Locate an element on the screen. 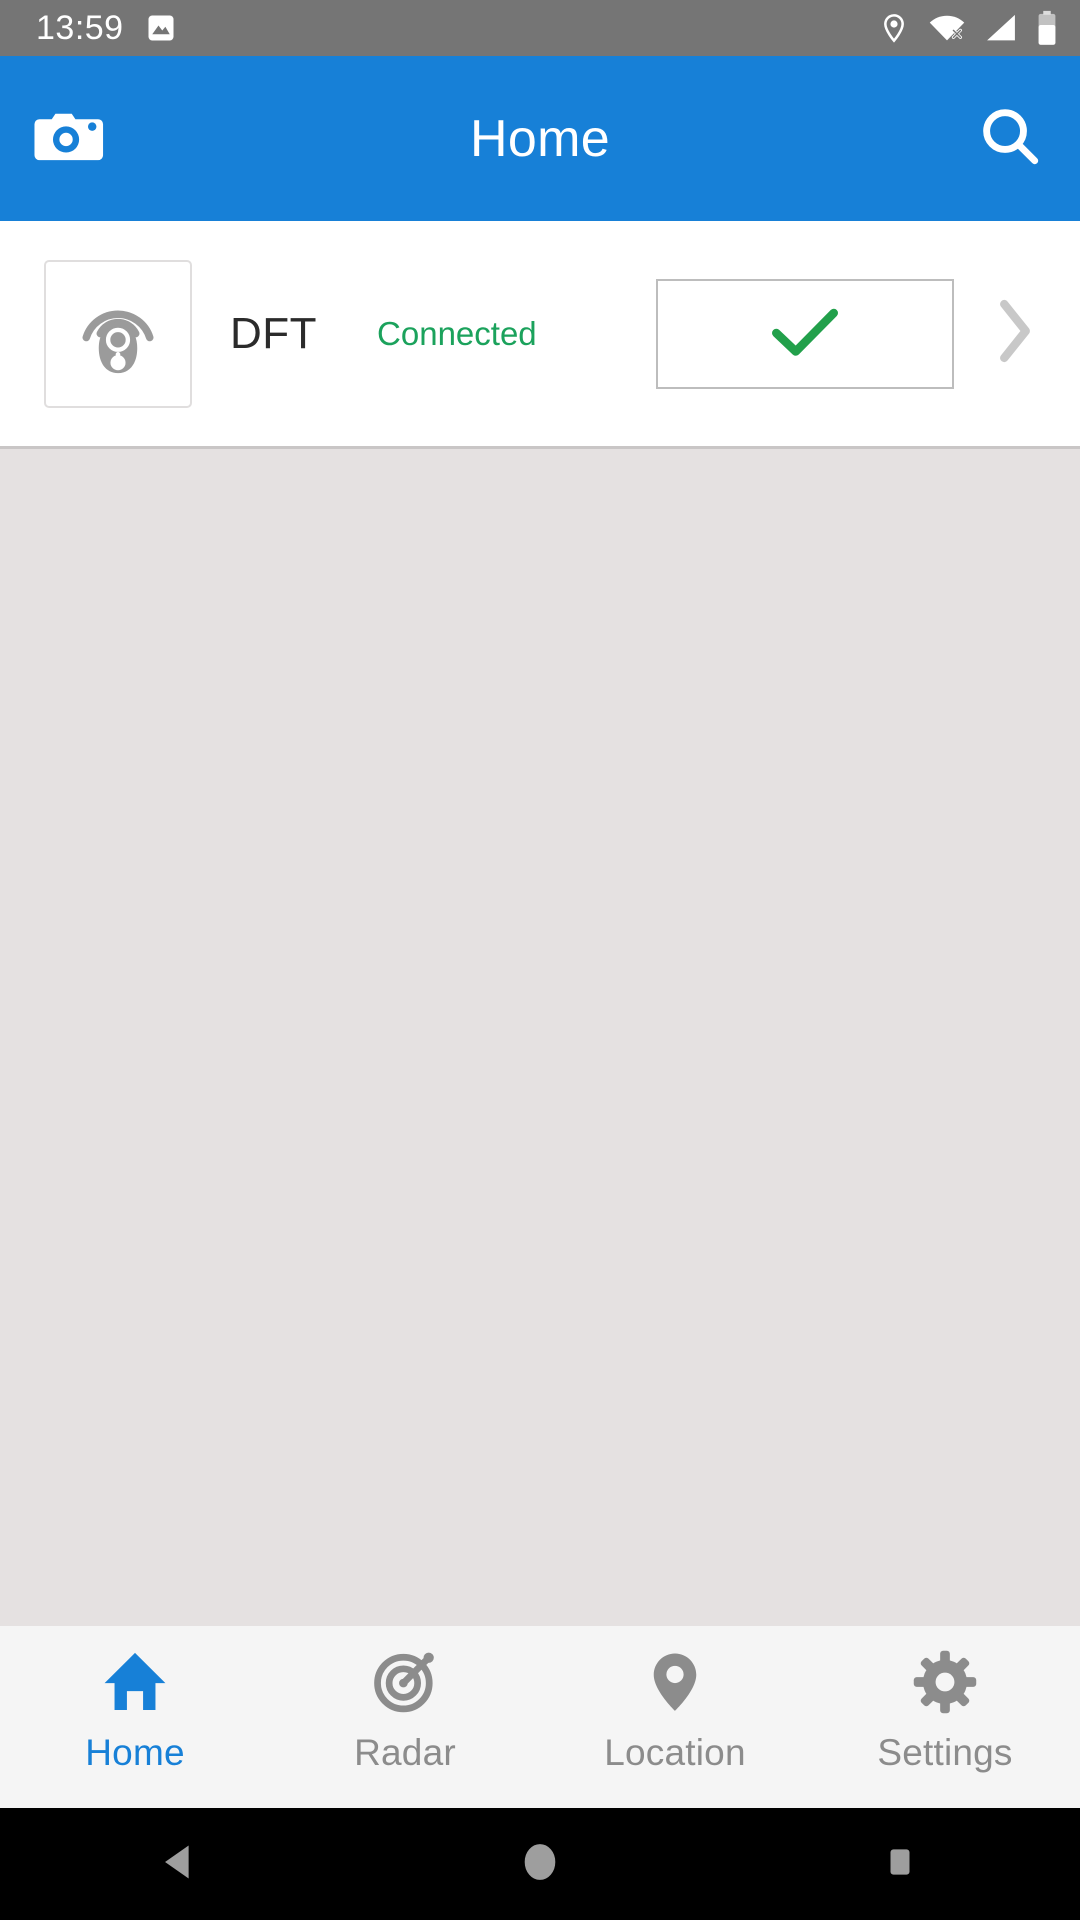 This screenshot has height=1920, width=1080. cellular-signal-icon is located at coordinates (1001, 28).